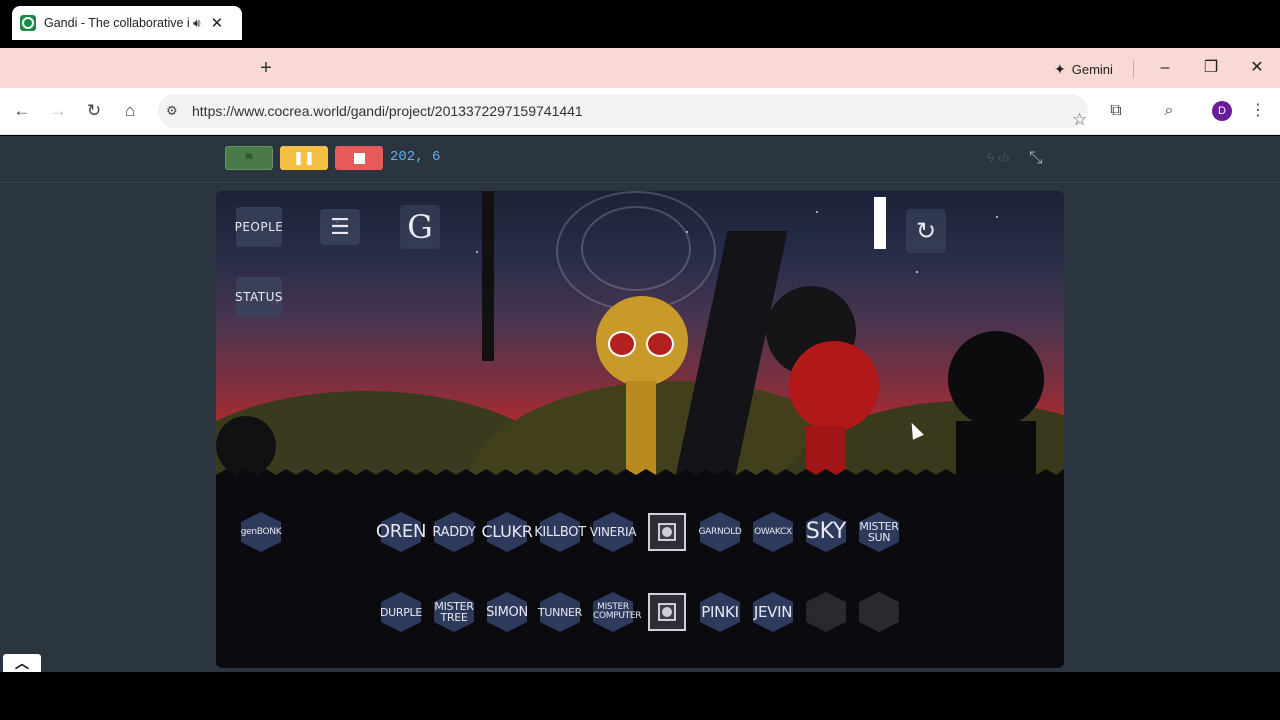  I want to click on bookmark-star-icon: ☆, so click(1079, 119).